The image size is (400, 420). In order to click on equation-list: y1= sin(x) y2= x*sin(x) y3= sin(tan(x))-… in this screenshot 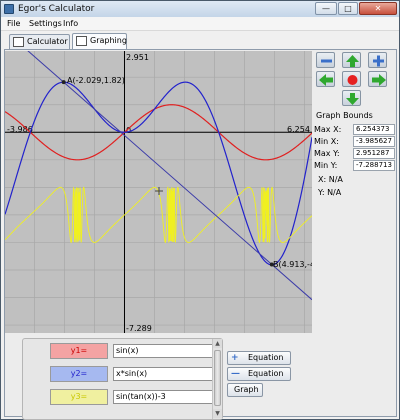, I will do `click(122, 379)`.